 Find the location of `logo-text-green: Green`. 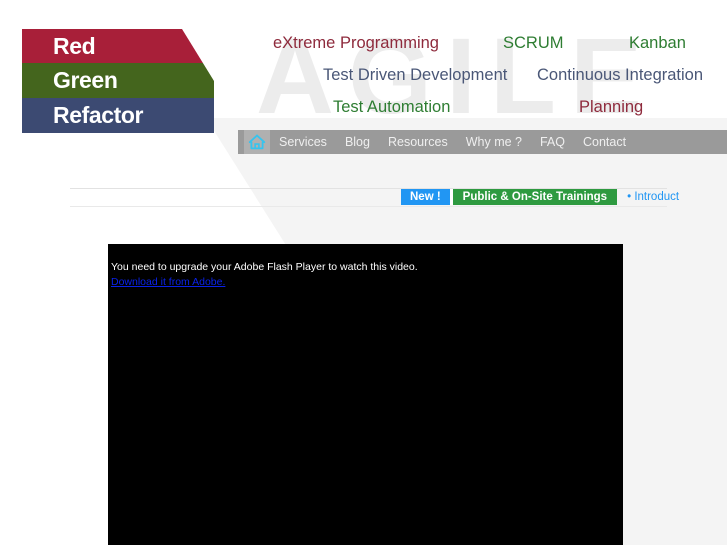

logo-text-green: Green is located at coordinates (85, 80).